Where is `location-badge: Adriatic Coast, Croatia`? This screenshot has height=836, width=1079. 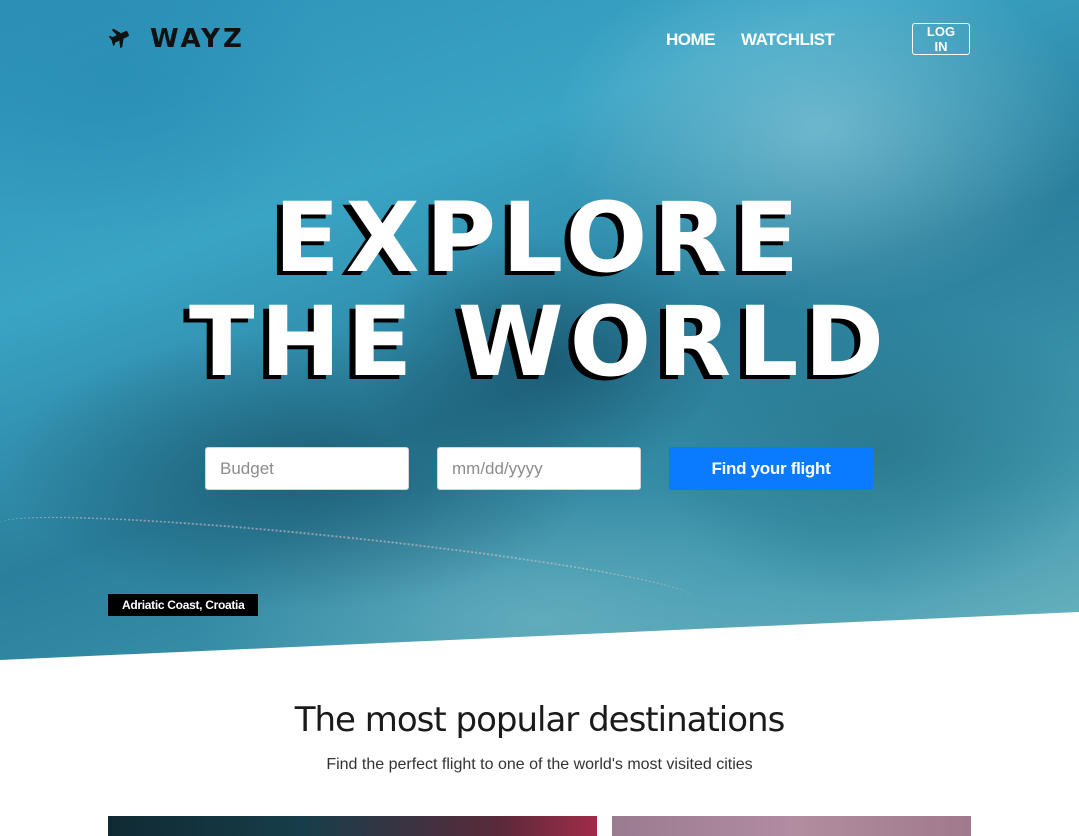
location-badge: Adriatic Coast, Croatia is located at coordinates (183, 605).